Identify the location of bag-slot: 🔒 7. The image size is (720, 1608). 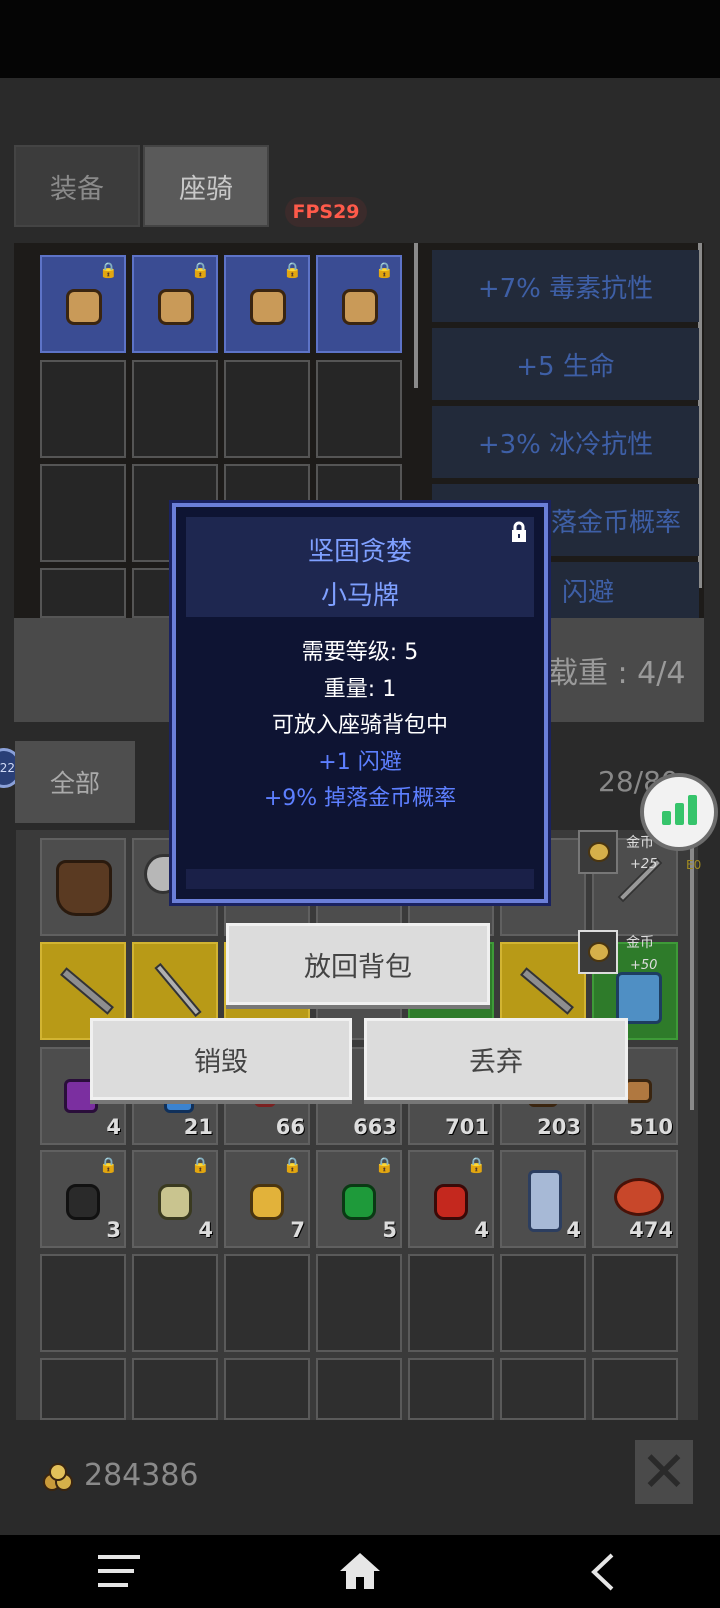
(267, 1199).